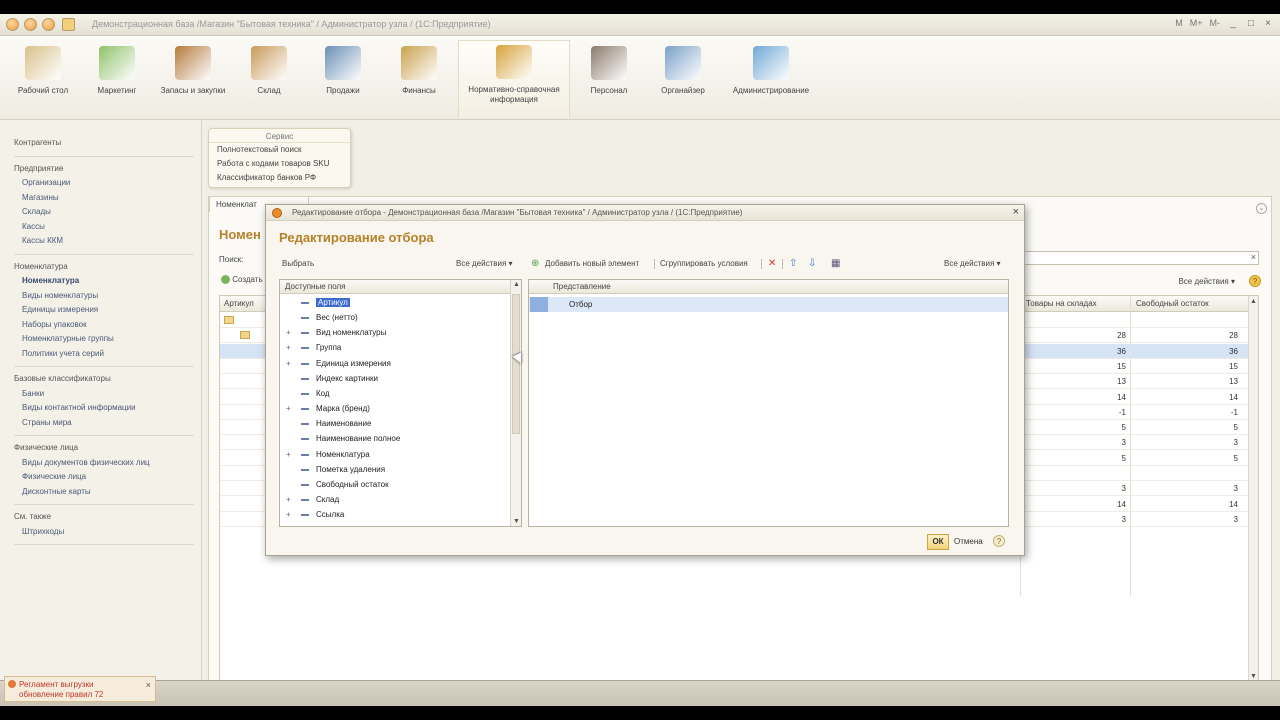 This screenshot has height=720, width=1280. Describe the element at coordinates (1140, 258) in the screenshot. I see `search-input: ×` at that location.